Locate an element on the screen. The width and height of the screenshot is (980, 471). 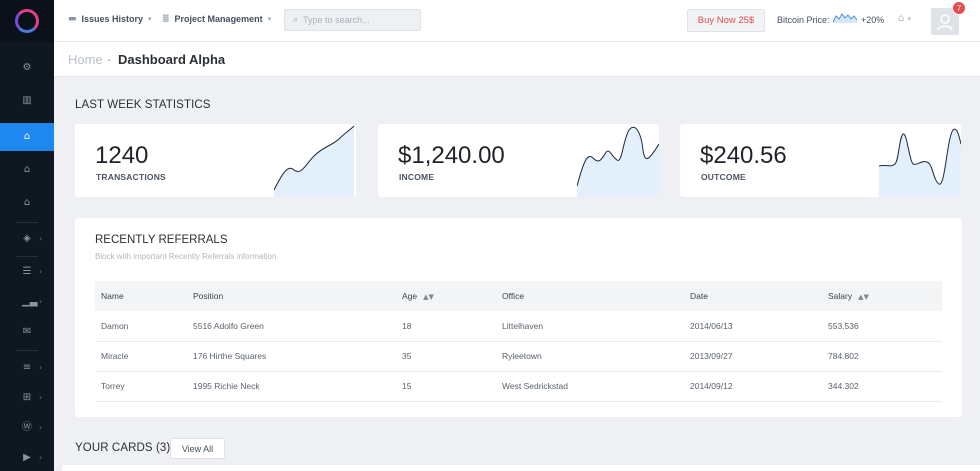
sidebar-item-ecommerce: ⊞ › is located at coordinates (27, 398).